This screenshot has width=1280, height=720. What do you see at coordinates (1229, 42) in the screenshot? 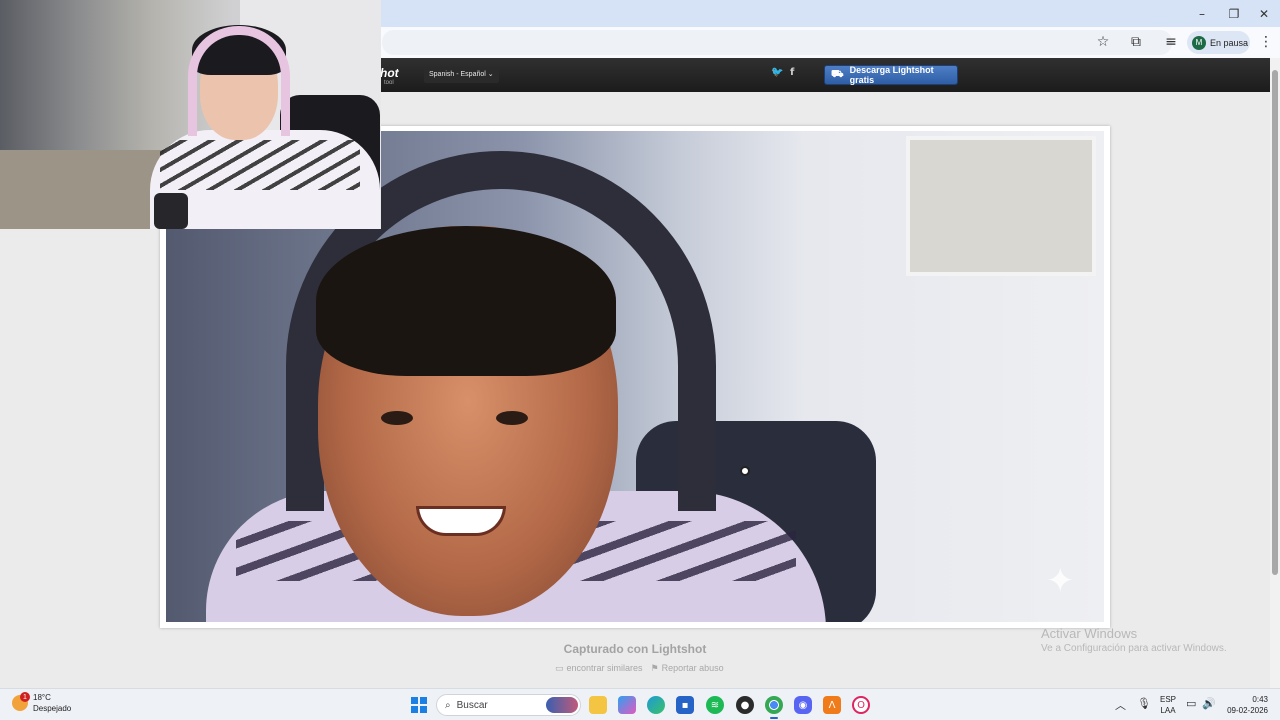
I see `profile-label: En pausa` at bounding box center [1229, 42].